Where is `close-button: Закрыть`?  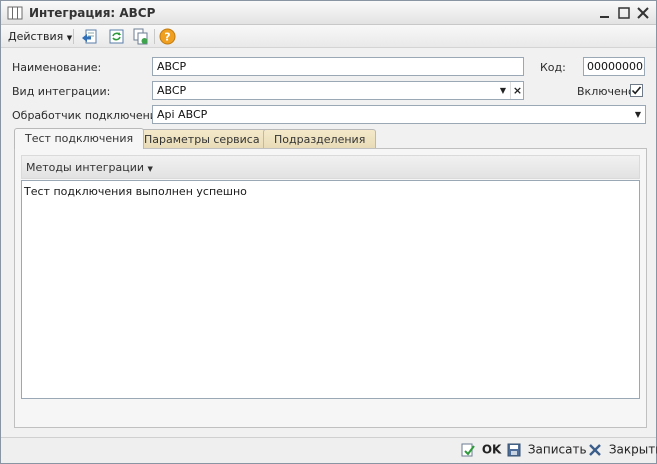 close-button: Закрыть is located at coordinates (622, 451).